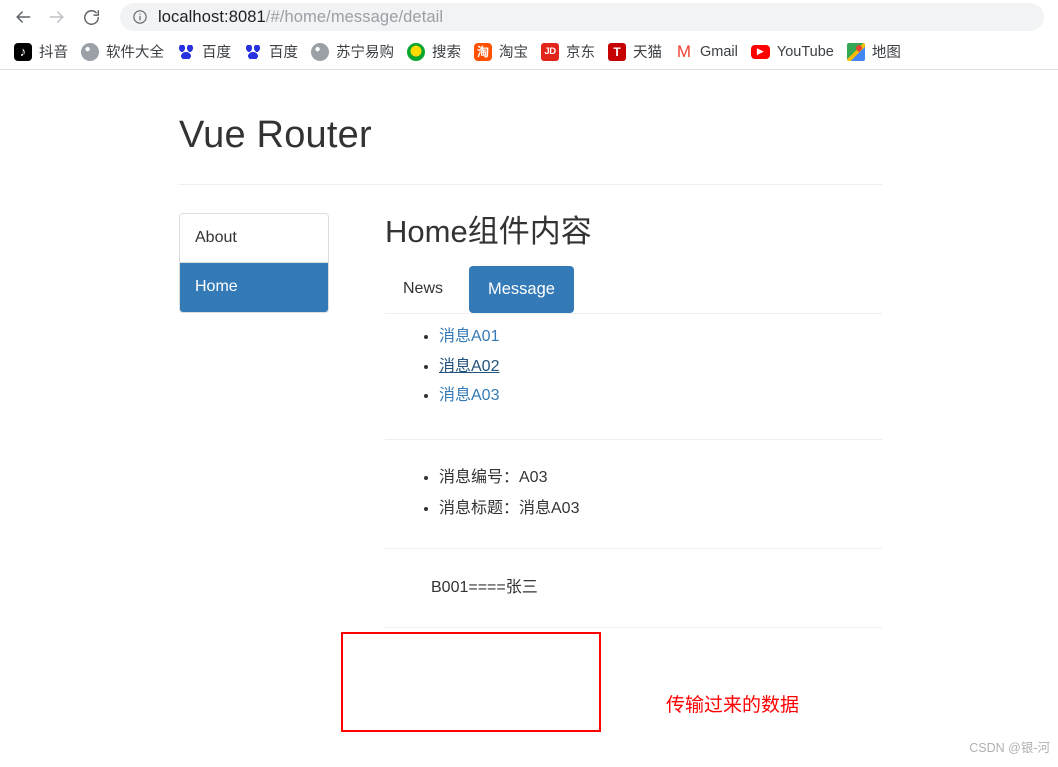 This screenshot has width=1058, height=767. I want to click on tabs-divider, so click(633, 314).